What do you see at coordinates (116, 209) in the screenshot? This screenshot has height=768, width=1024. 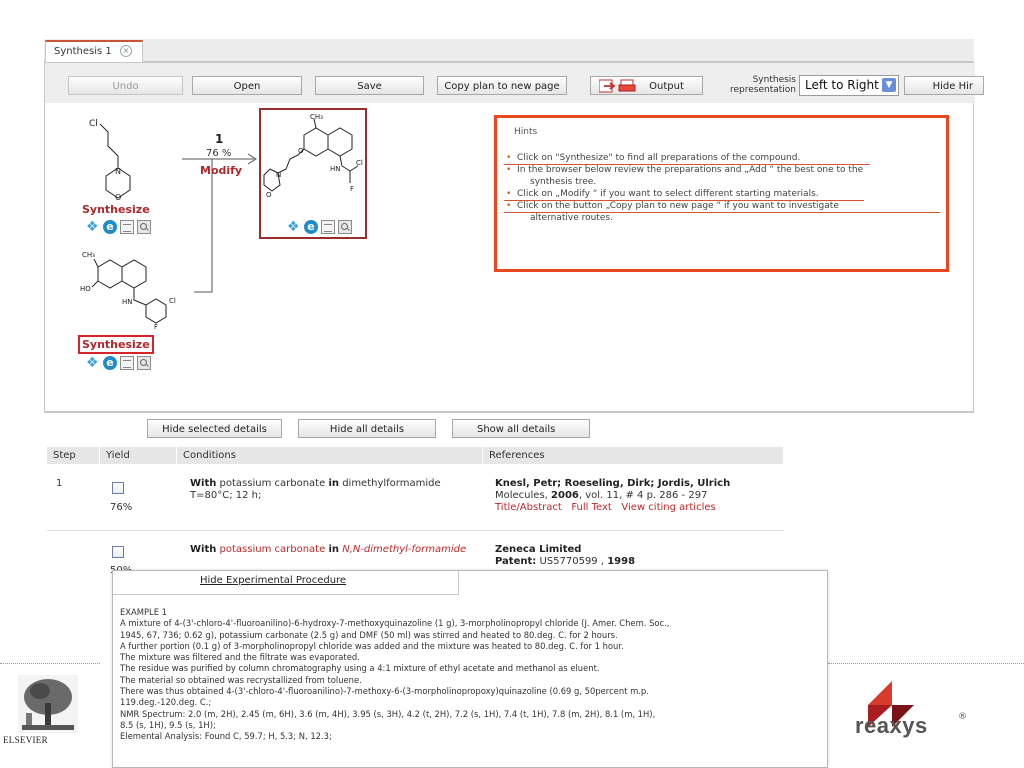 I see `synthesize-link-1: Synthesize` at bounding box center [116, 209].